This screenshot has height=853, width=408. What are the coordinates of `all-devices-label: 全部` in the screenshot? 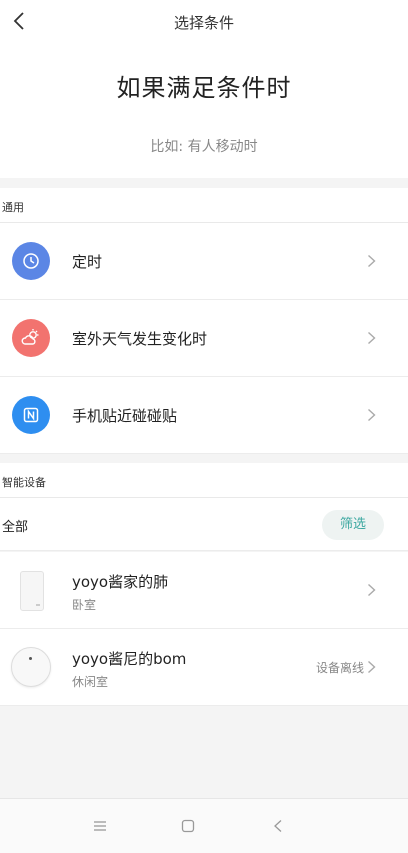 It's located at (15, 527).